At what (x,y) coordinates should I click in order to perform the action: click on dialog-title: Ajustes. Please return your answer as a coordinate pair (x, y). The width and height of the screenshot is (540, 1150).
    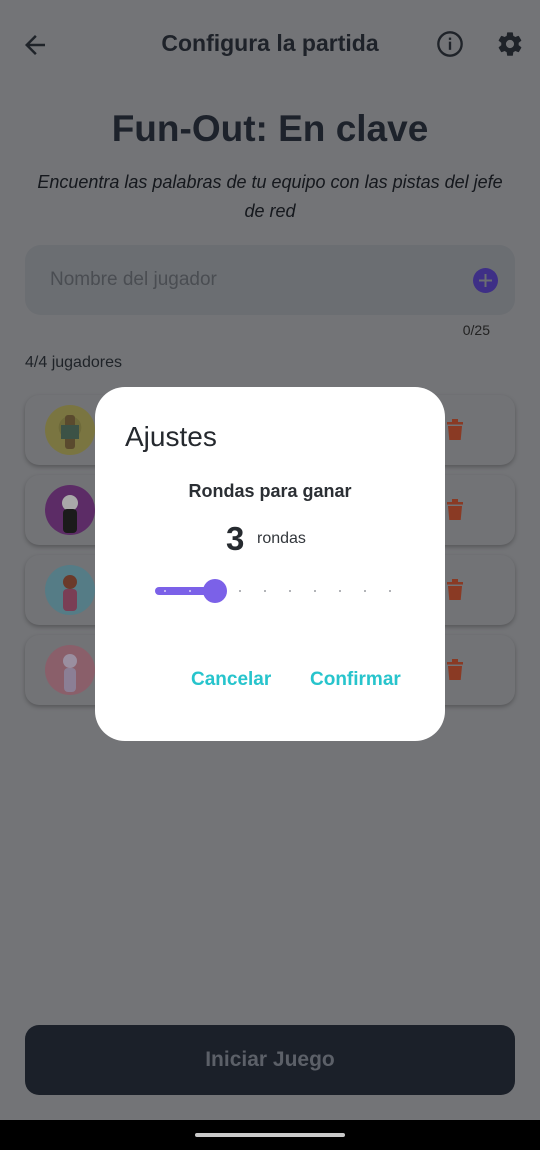
    Looking at the image, I should click on (171, 436).